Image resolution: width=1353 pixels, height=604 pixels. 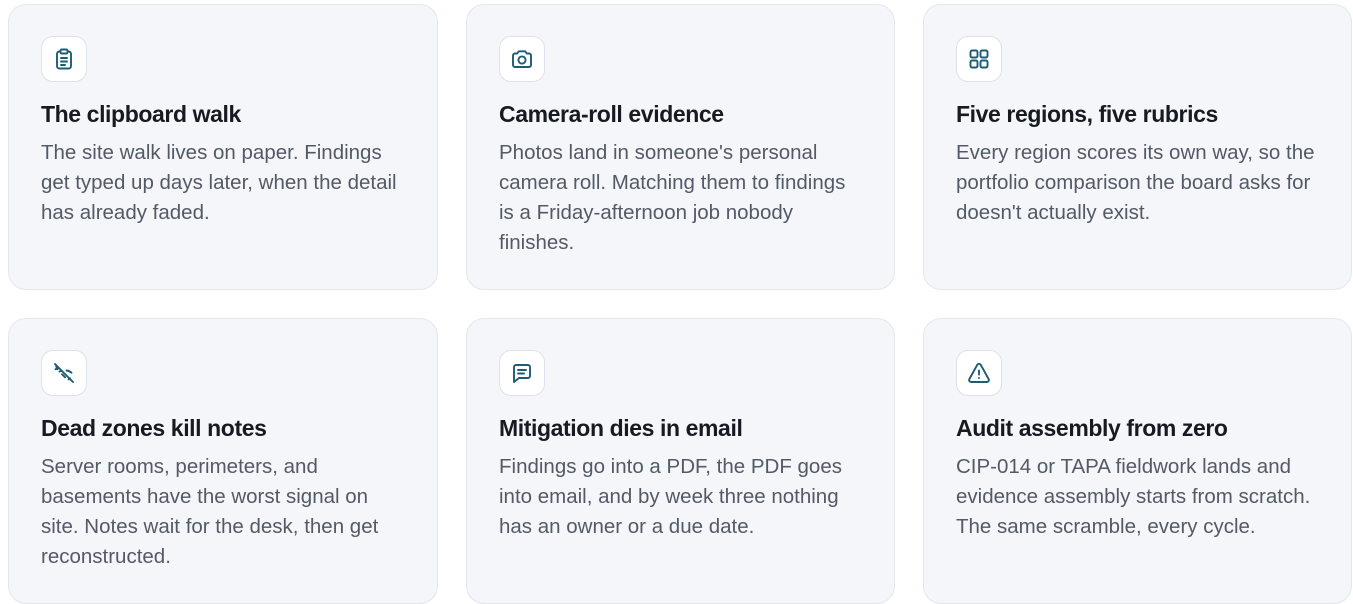 What do you see at coordinates (522, 59) in the screenshot?
I see `camera-icon` at bounding box center [522, 59].